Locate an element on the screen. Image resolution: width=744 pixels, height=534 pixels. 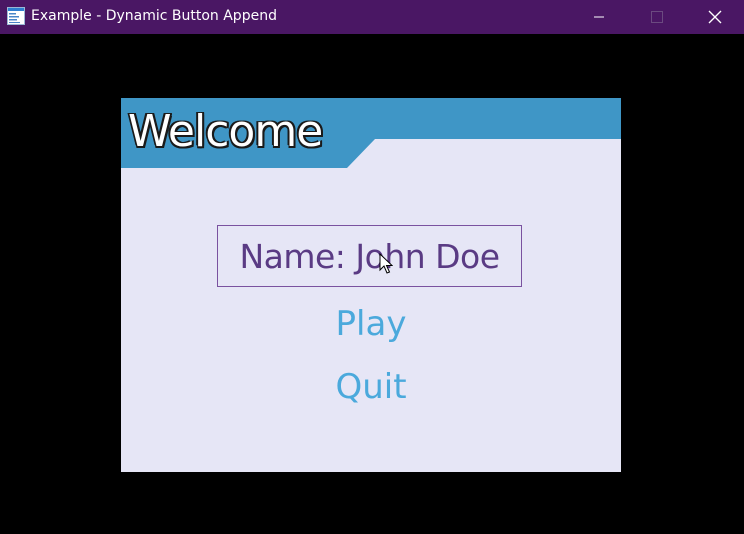
player-name-field: Name: John Doe is located at coordinates (369, 256).